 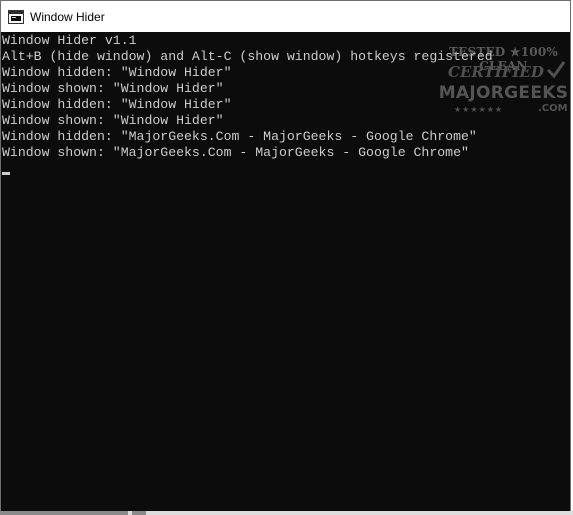 I want to click on checkmark-icon, so click(x=556, y=70).